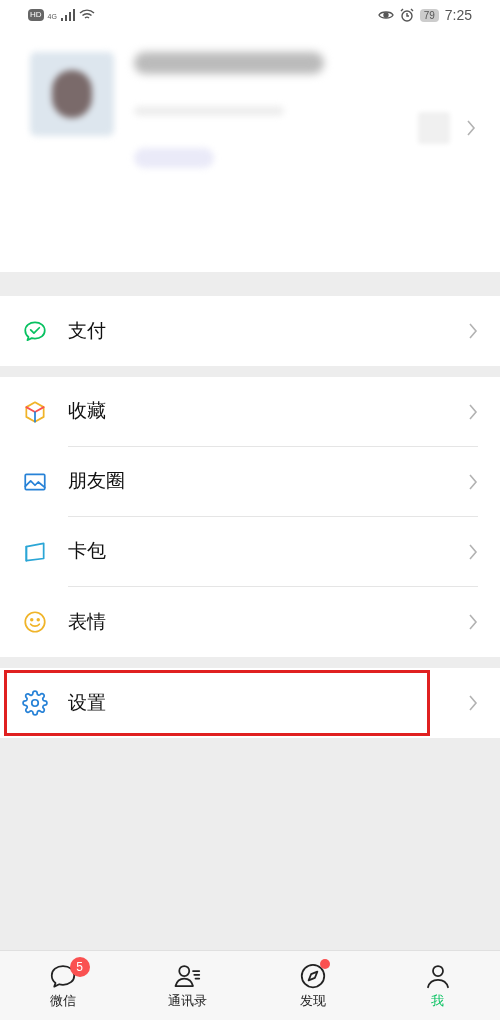 This screenshot has width=500, height=1020. I want to click on menu-item: 卡包, so click(250, 552).